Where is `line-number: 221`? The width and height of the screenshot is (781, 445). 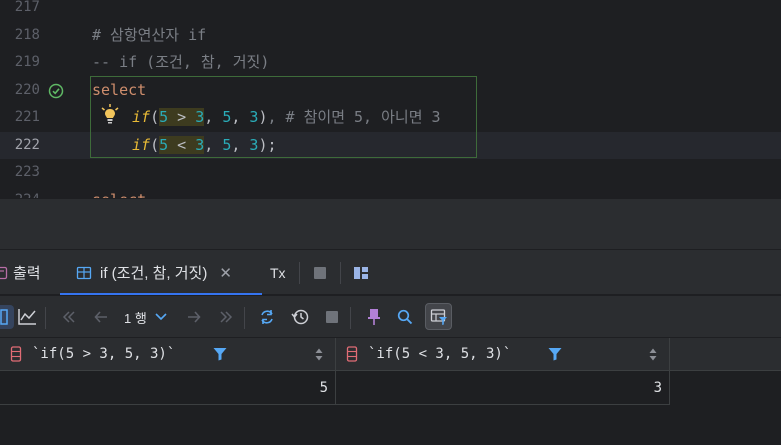
line-number: 221 is located at coordinates (27, 117).